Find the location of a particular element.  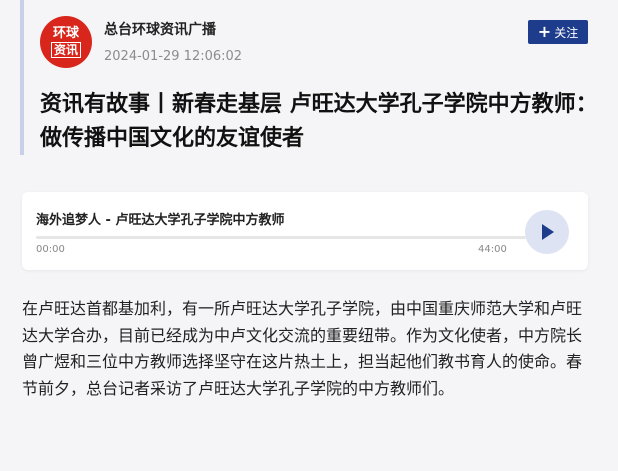

audio-duration: 44:00 is located at coordinates (492, 249).